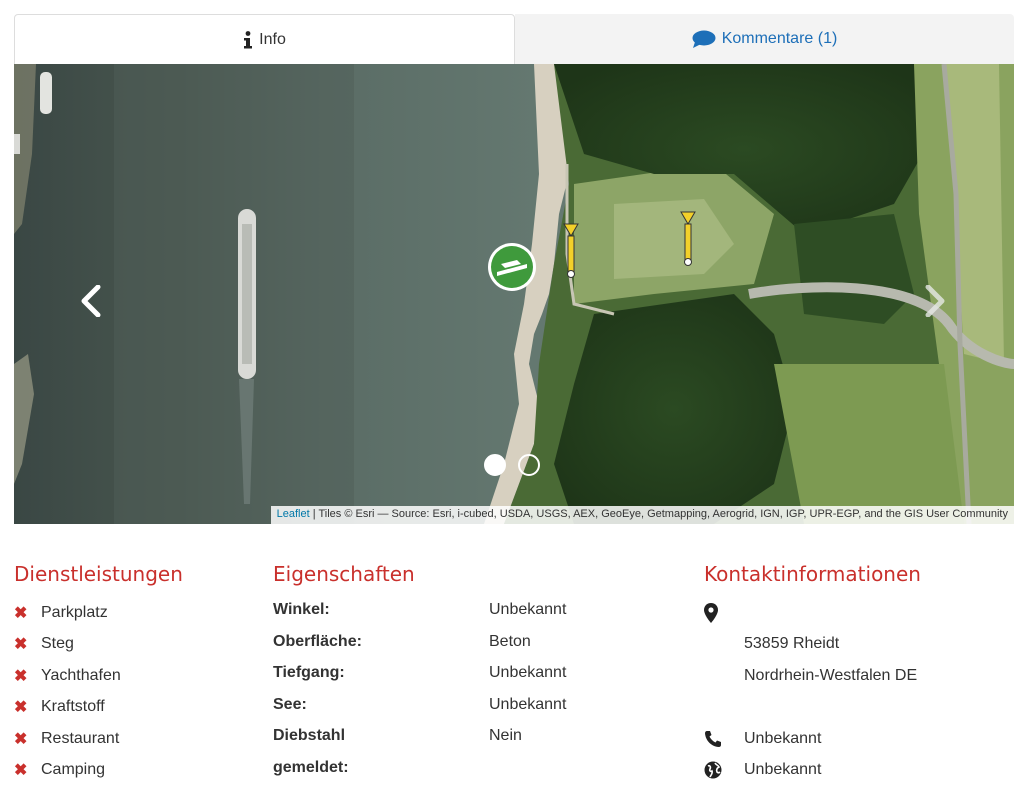 This screenshot has height=791, width=1024. I want to click on list-item: ✖ Restaurant, so click(67, 739).